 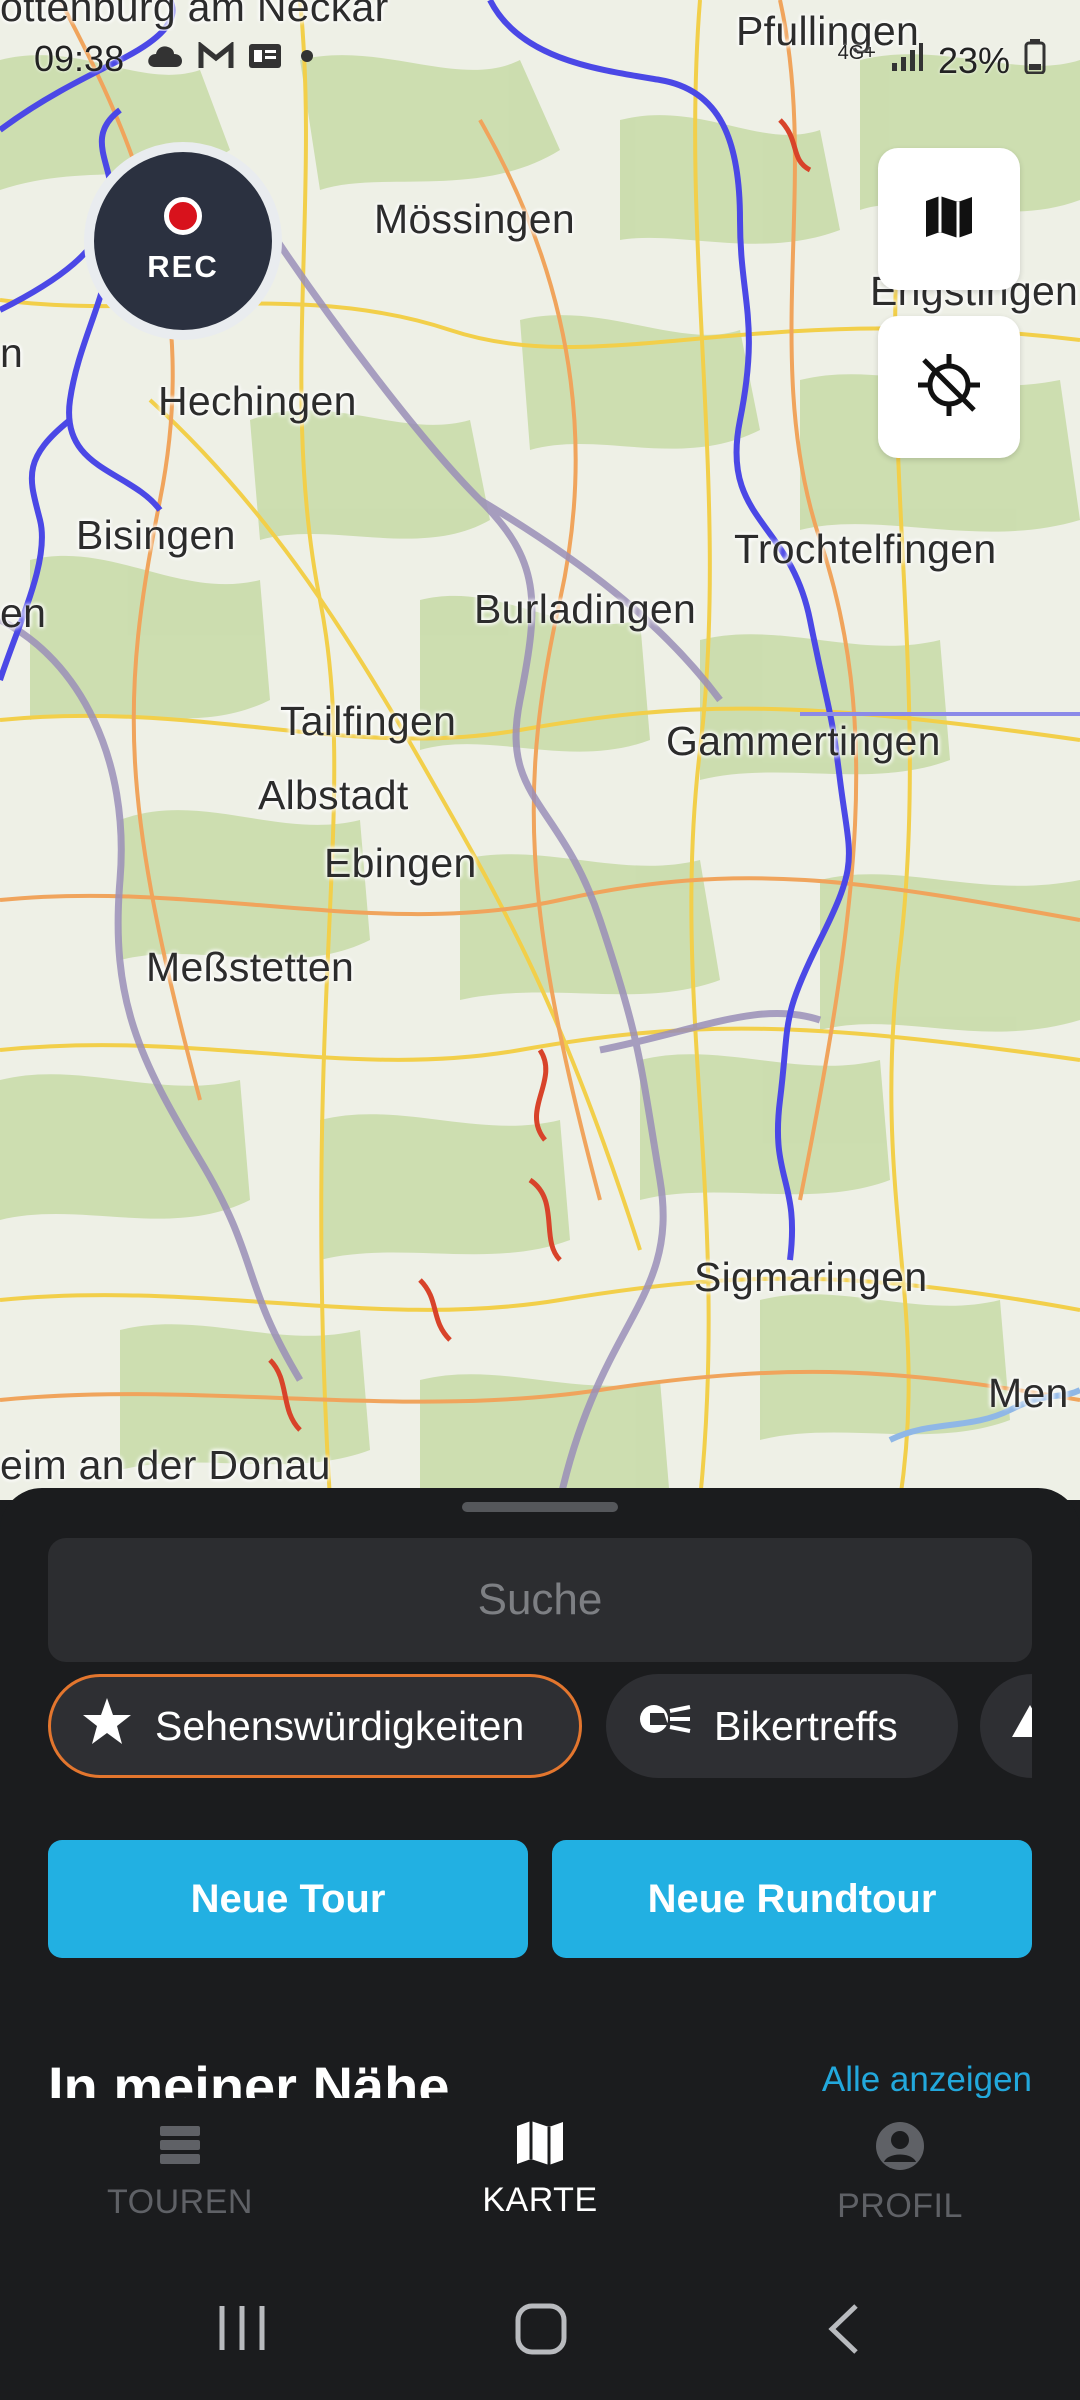 I want to click on biker-icon, so click(x=664, y=1726).